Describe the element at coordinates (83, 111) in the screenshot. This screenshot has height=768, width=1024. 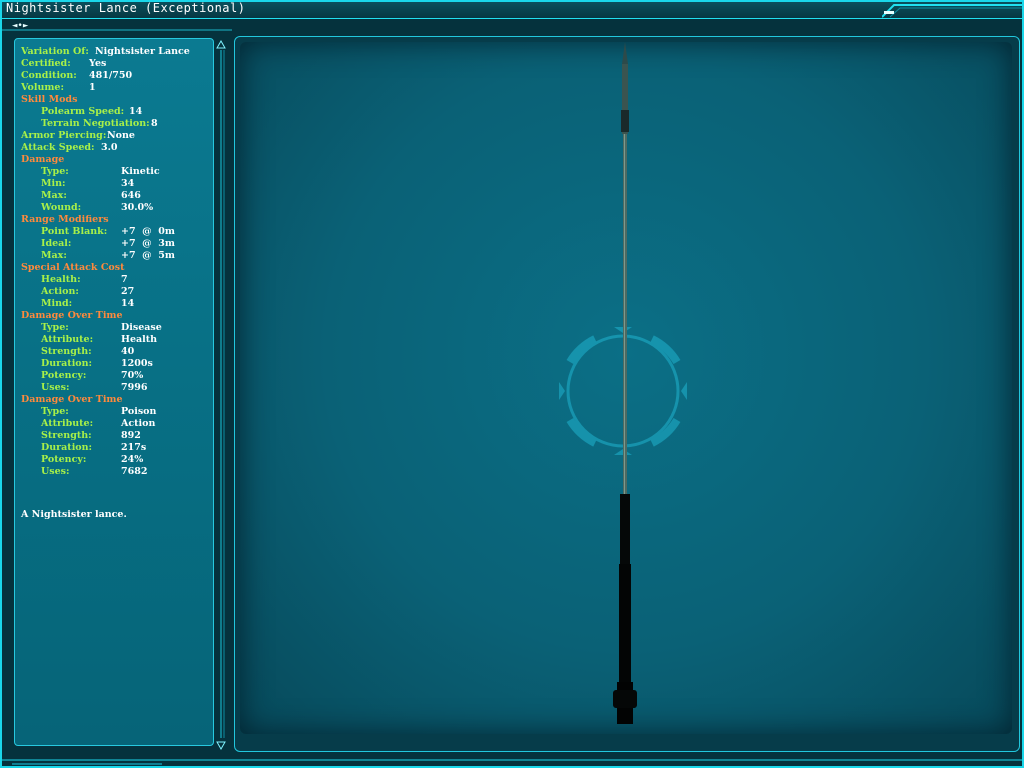
I see `attr-label: Polearm Speed:` at that location.